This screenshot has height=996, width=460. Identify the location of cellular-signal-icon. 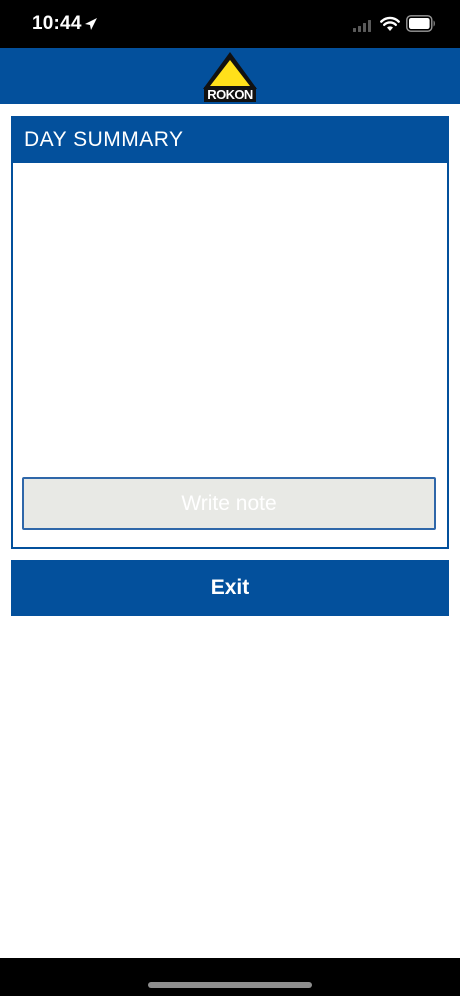
(362, 26).